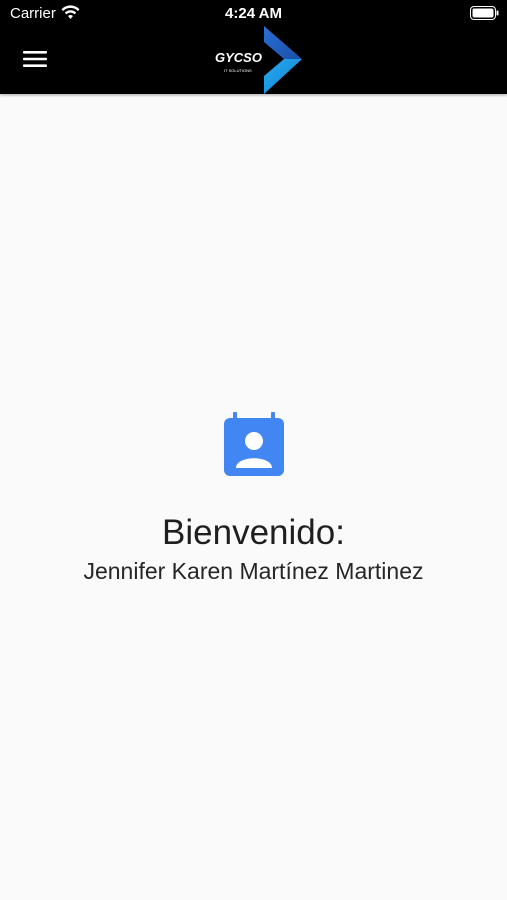 Image resolution: width=507 pixels, height=900 pixels. What do you see at coordinates (253, 444) in the screenshot?
I see `contact-calendar-icon` at bounding box center [253, 444].